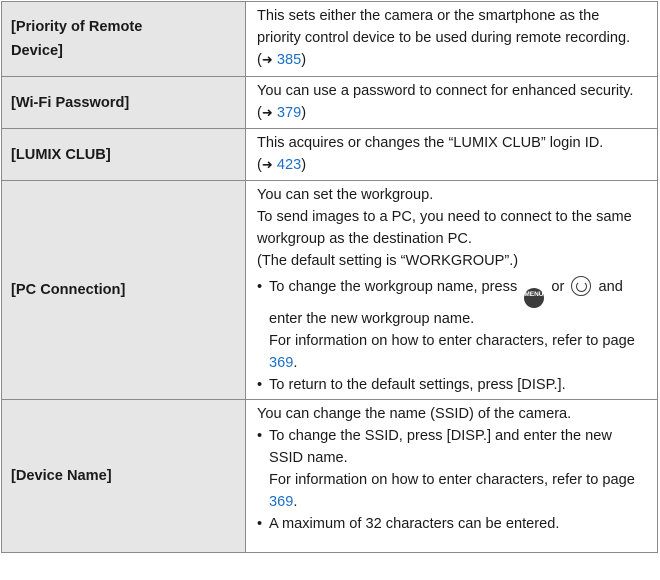 The width and height of the screenshot is (660, 580). Describe the element at coordinates (541, 298) in the screenshot. I see `menu-set-button-icon: MENU/SET` at that location.